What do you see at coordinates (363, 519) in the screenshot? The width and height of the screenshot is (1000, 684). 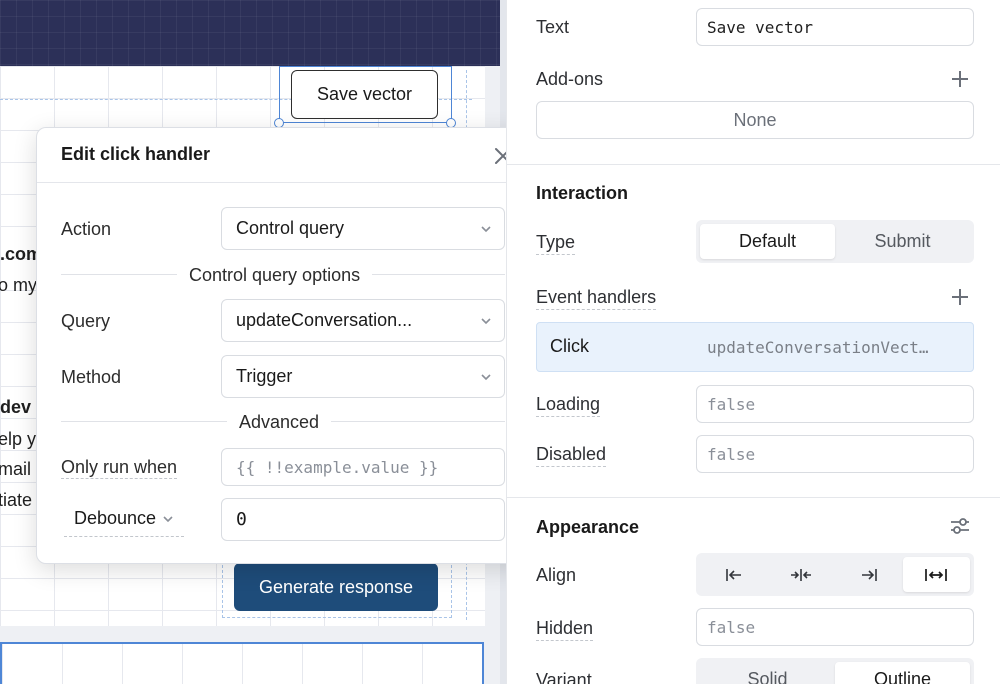 I see `debounce-input: 0` at bounding box center [363, 519].